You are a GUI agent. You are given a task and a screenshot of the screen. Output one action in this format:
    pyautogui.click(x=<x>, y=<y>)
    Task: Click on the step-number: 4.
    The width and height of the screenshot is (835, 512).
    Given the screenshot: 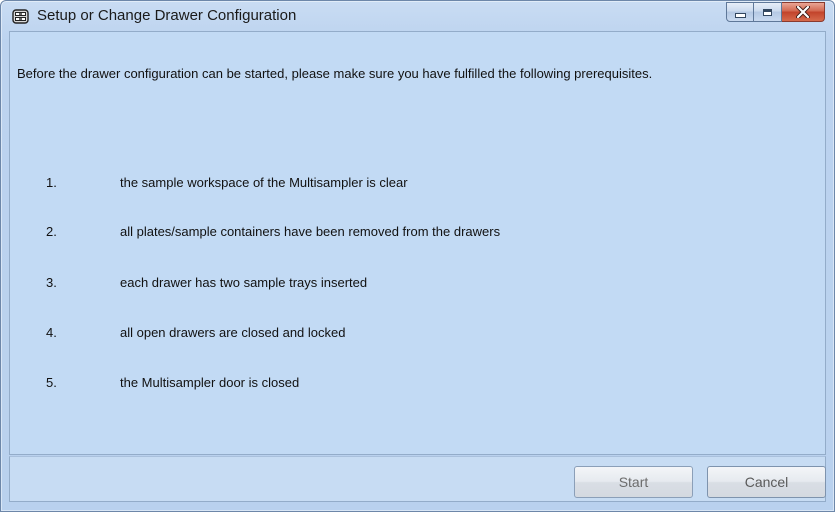 What is the action you would take?
    pyautogui.click(x=51, y=332)
    